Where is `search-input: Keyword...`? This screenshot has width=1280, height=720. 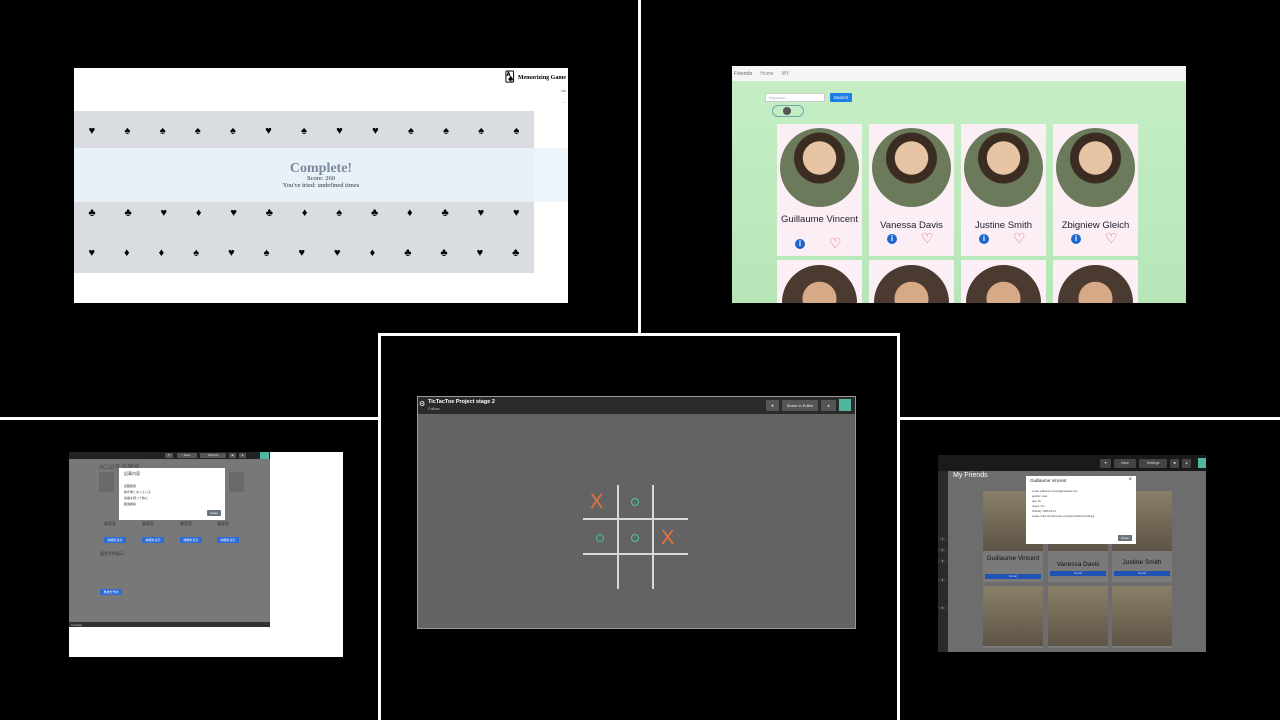 search-input: Keyword... is located at coordinates (795, 97).